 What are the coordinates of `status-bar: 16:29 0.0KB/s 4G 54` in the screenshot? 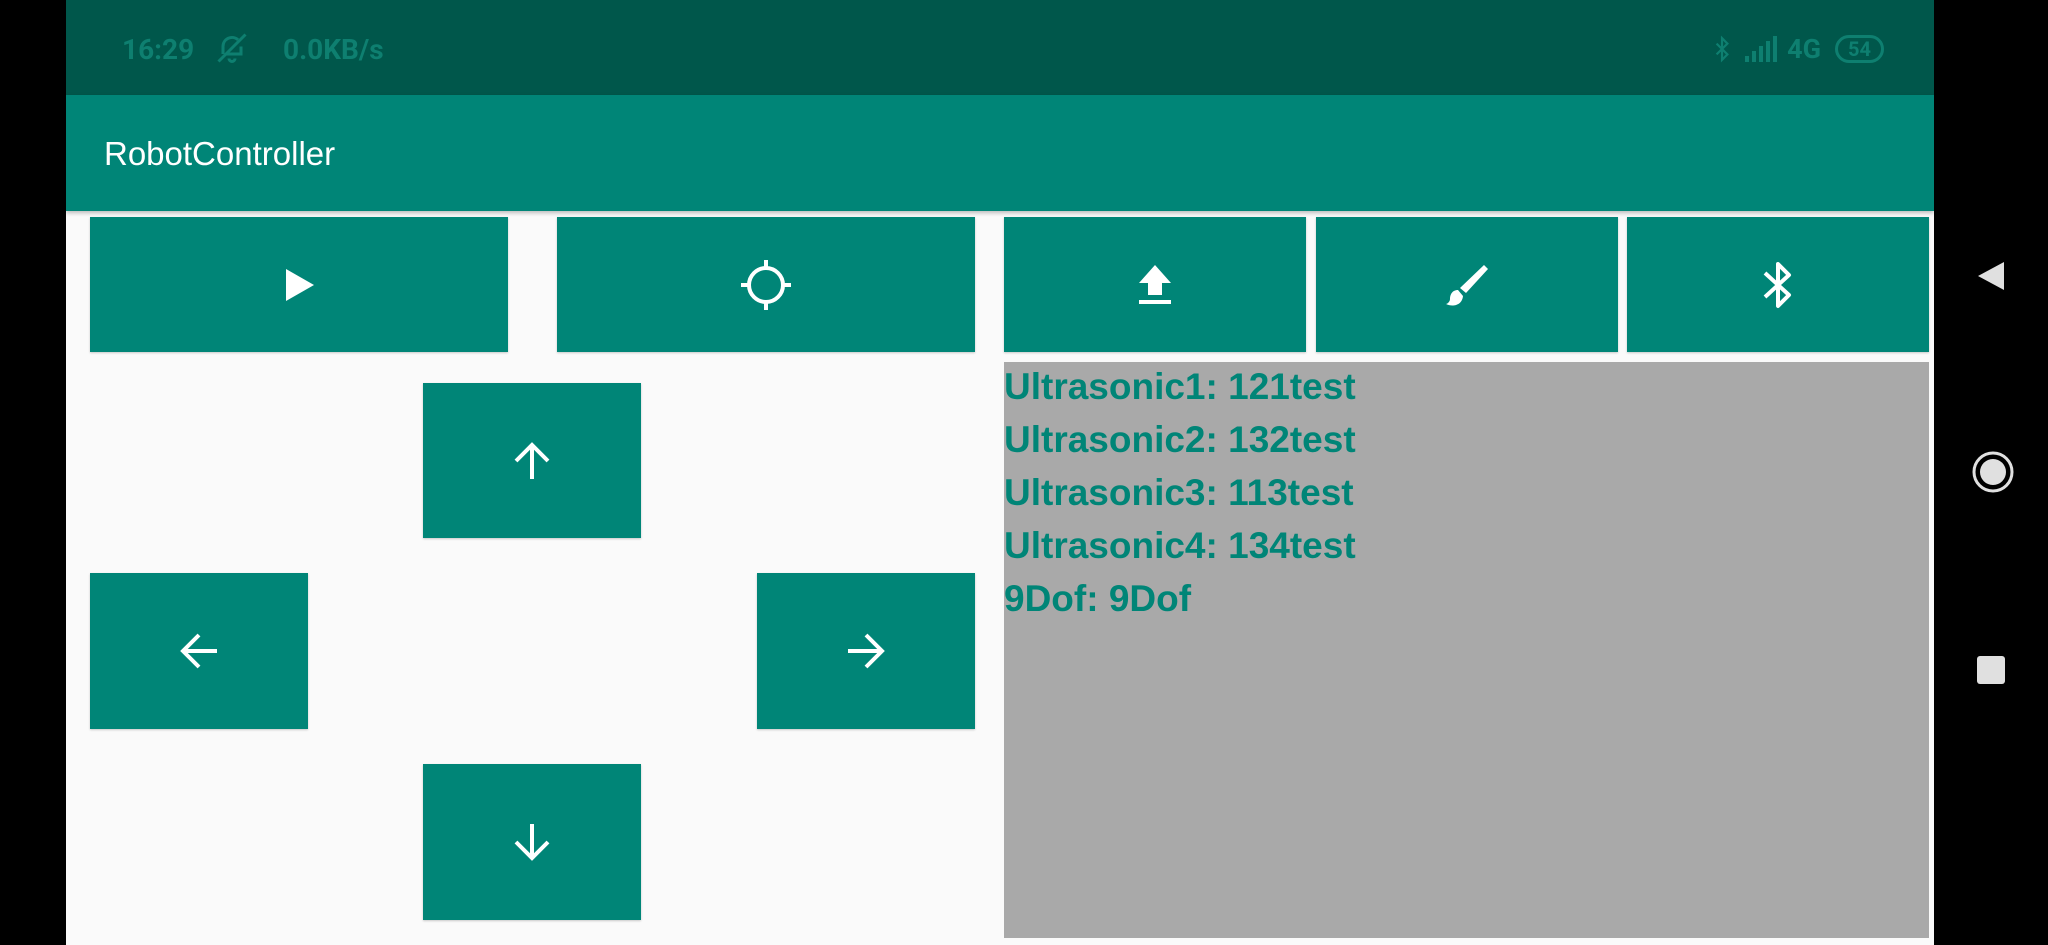 It's located at (1000, 47).